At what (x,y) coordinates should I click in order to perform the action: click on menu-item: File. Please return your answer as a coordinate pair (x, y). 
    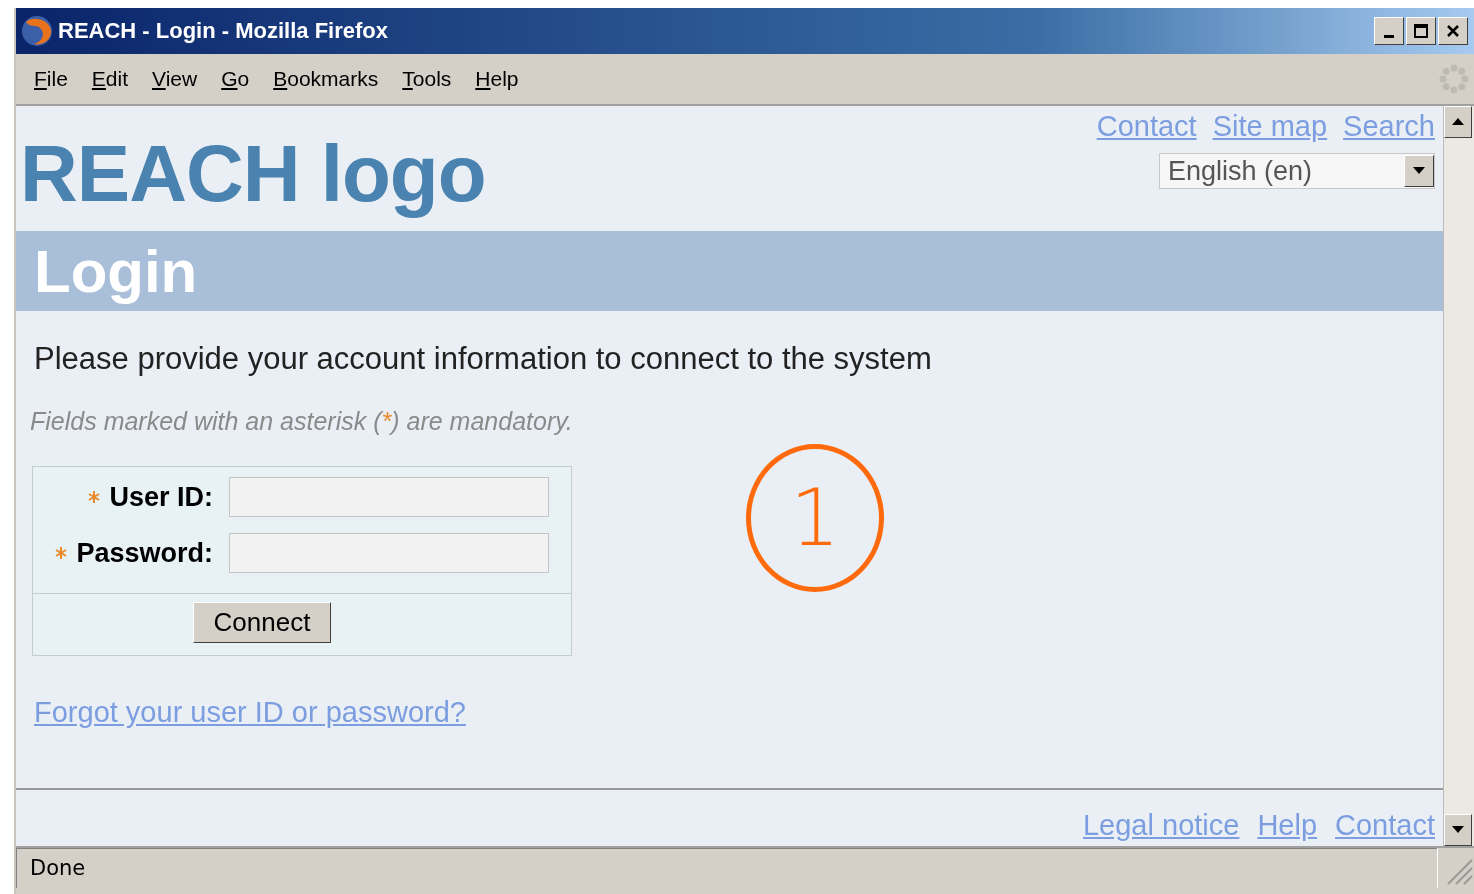
    Looking at the image, I should click on (55, 79).